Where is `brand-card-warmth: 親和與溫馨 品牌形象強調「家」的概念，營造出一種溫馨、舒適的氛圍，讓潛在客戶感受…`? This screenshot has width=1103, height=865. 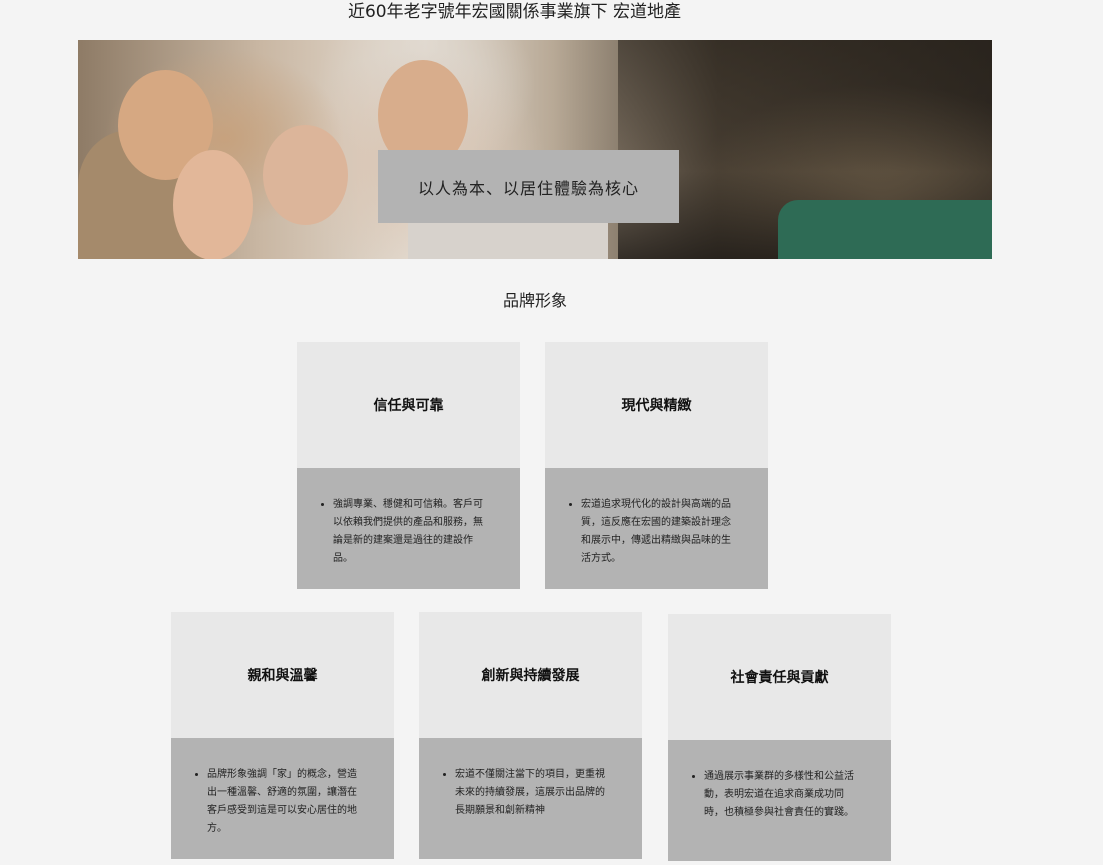 brand-card-warmth: 親和與溫馨 品牌形象強調「家」的概念，營造出一種溫馨、舒適的氛圍，讓潛在客戶感受… is located at coordinates (282, 735).